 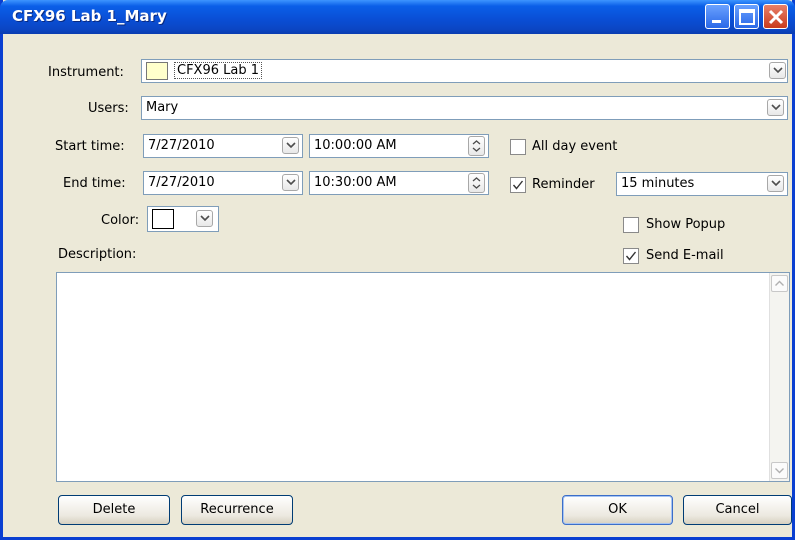 I want to click on end-date-value: 7/27/2010, so click(x=181, y=182).